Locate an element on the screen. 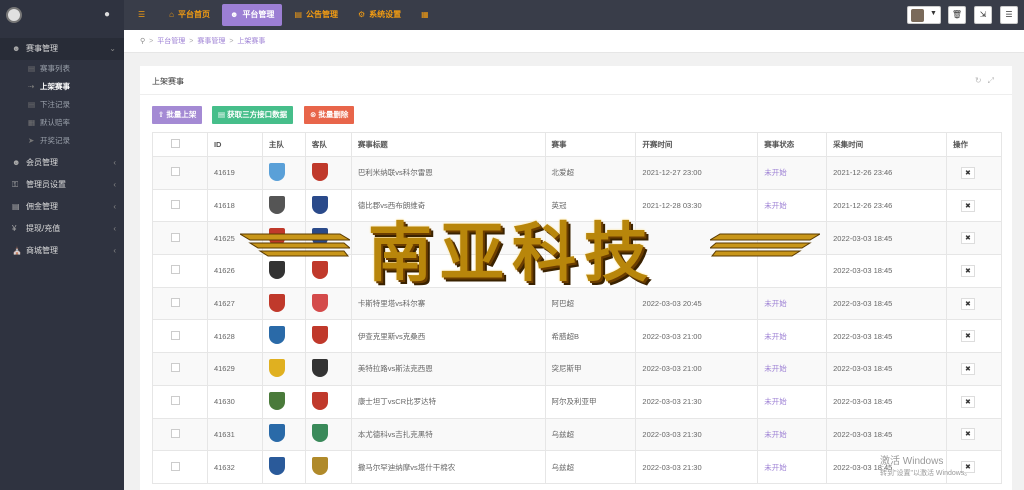  cell-league: 乌兹超 is located at coordinates (590, 434).